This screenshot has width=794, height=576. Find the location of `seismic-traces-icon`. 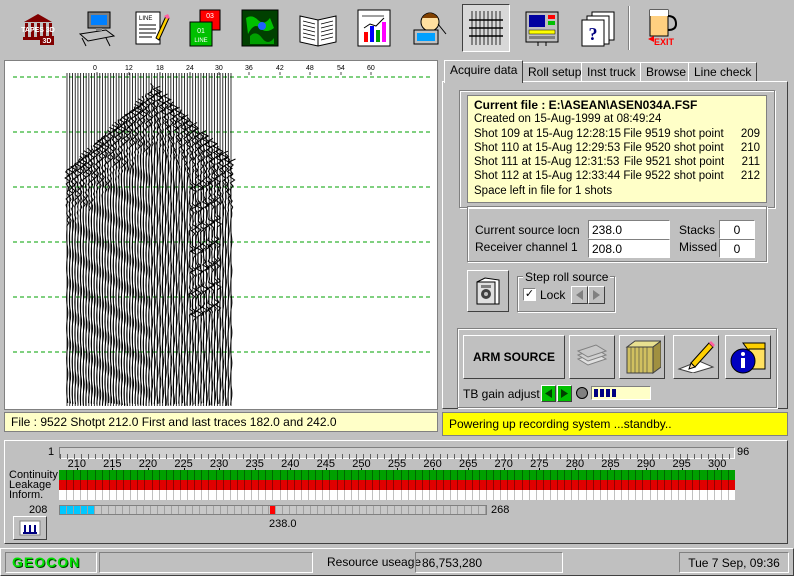

seismic-traces-icon is located at coordinates (486, 28).